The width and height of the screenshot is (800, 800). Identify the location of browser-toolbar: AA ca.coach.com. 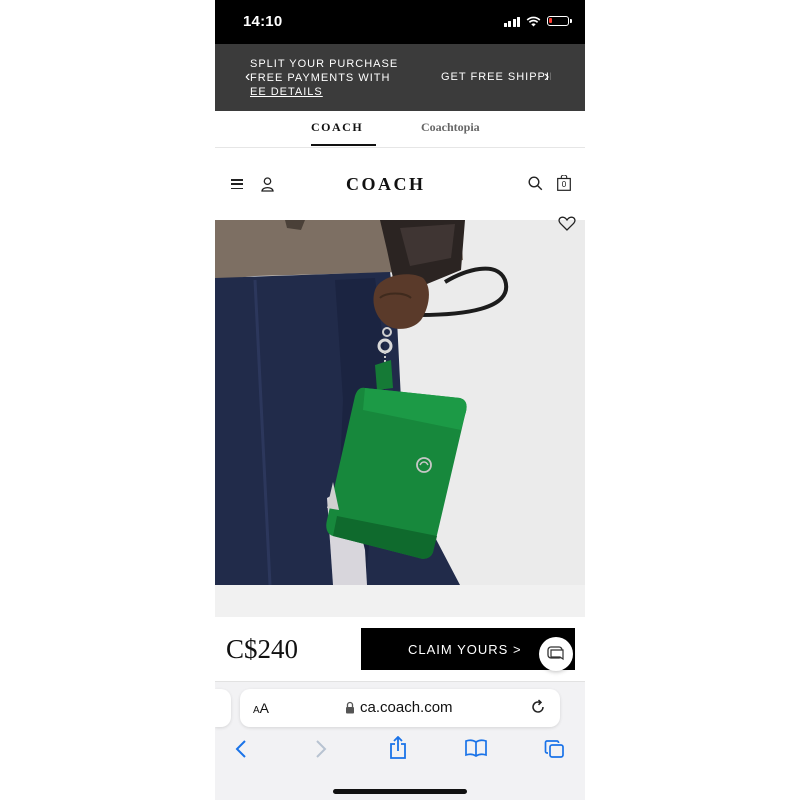
(400, 741).